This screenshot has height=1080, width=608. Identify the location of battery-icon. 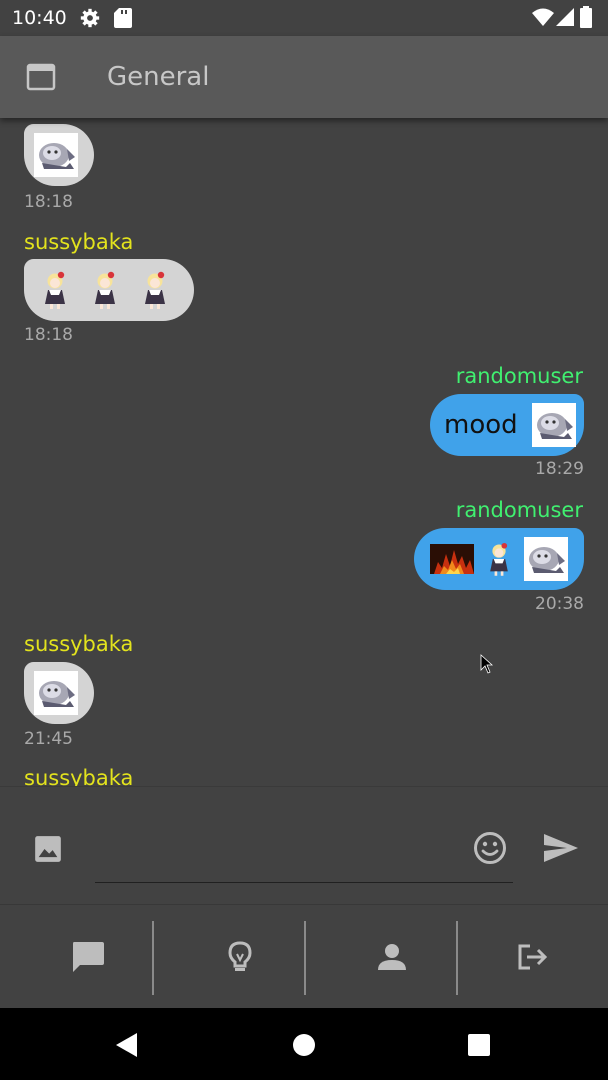
(586, 17).